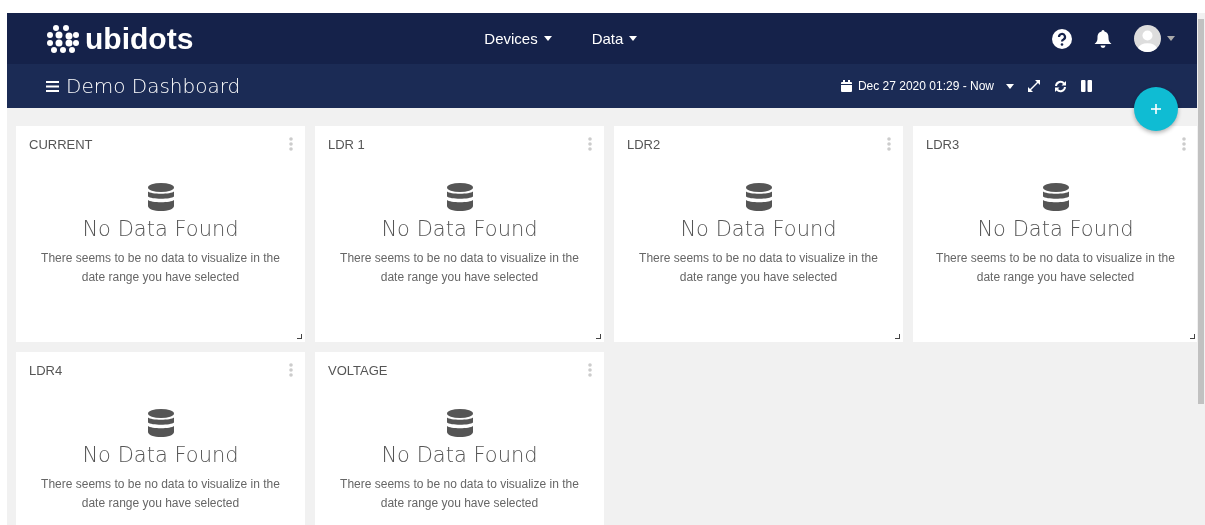 Image resolution: width=1205 pixels, height=525 pixels. I want to click on nav-menu: Data, so click(614, 38).